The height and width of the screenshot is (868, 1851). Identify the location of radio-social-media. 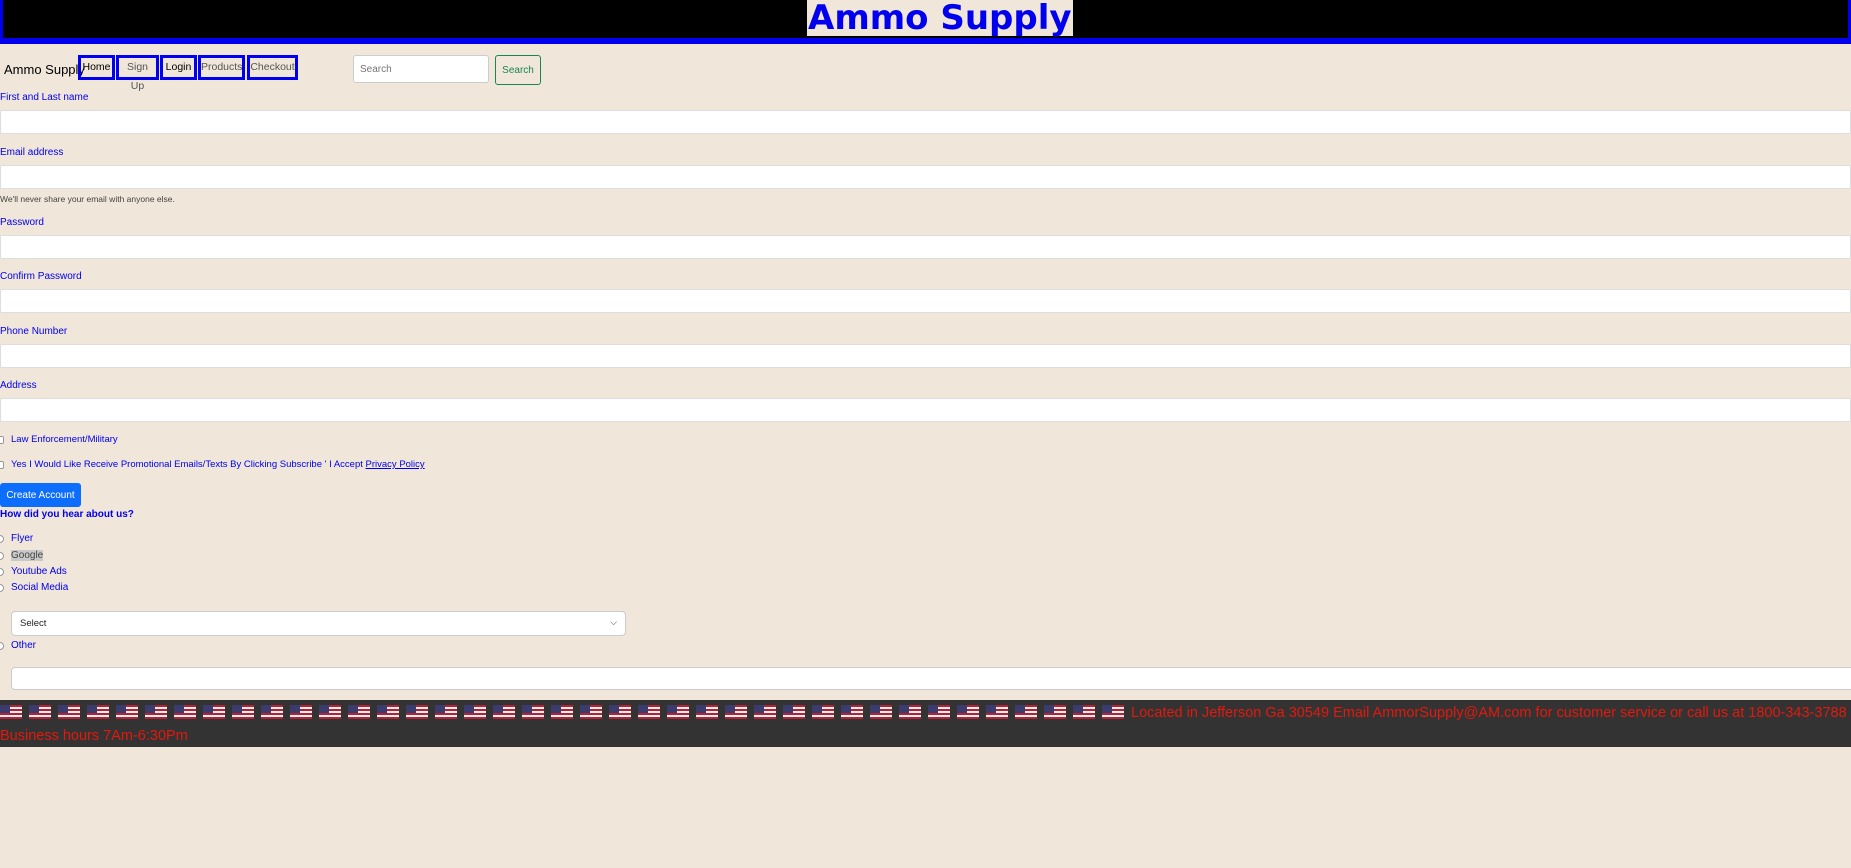
(2, 588).